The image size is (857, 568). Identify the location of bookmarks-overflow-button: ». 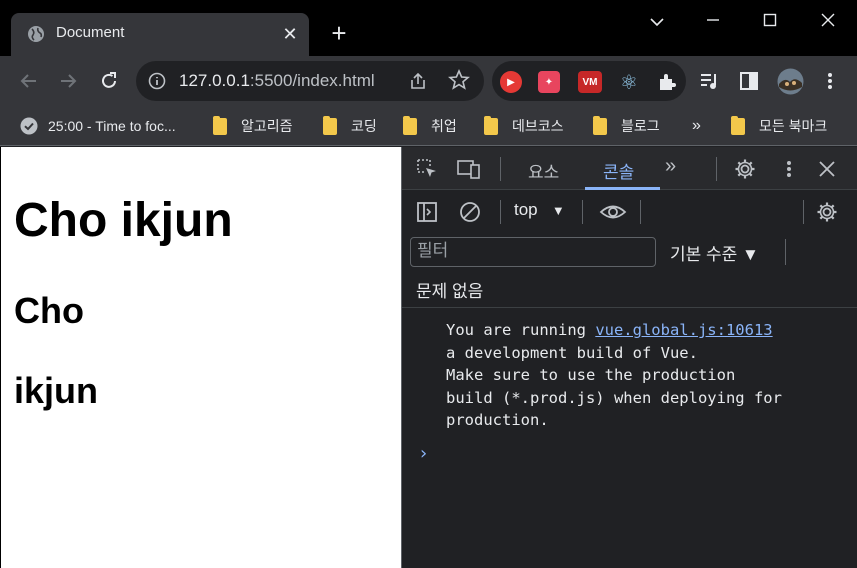
(696, 126).